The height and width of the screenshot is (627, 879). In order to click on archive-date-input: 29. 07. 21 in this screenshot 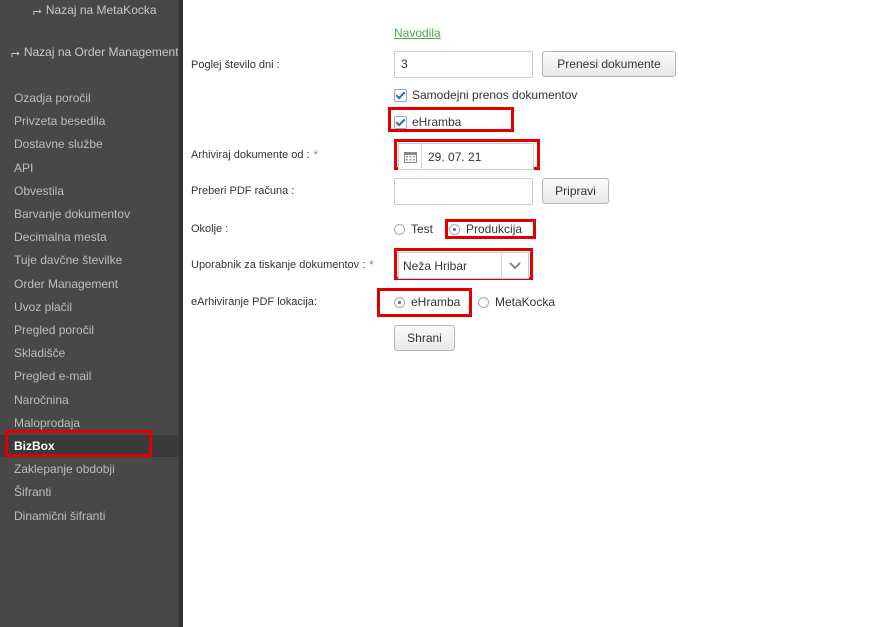, I will do `click(466, 156)`.